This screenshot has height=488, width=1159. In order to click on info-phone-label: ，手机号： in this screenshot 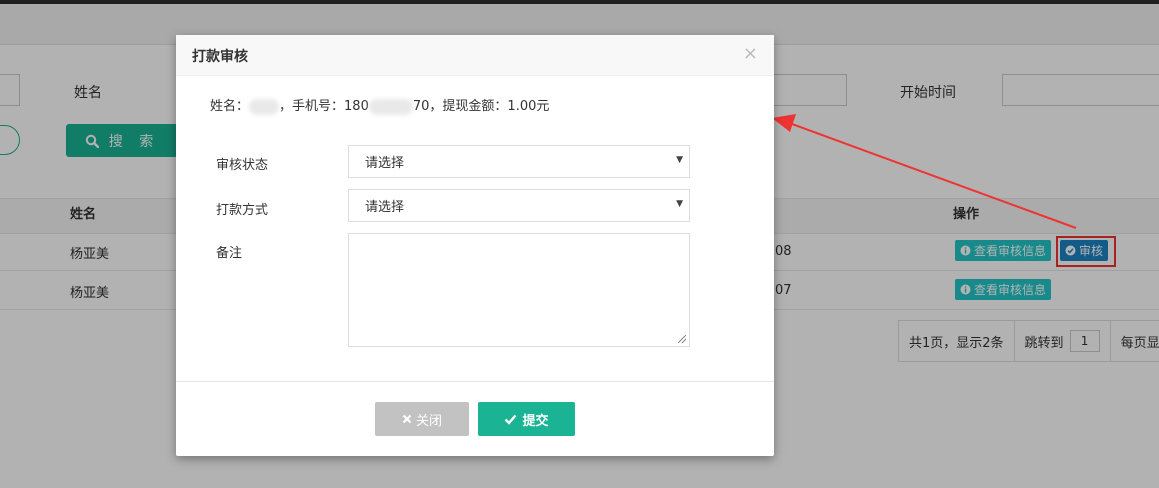, I will do `click(312, 106)`.